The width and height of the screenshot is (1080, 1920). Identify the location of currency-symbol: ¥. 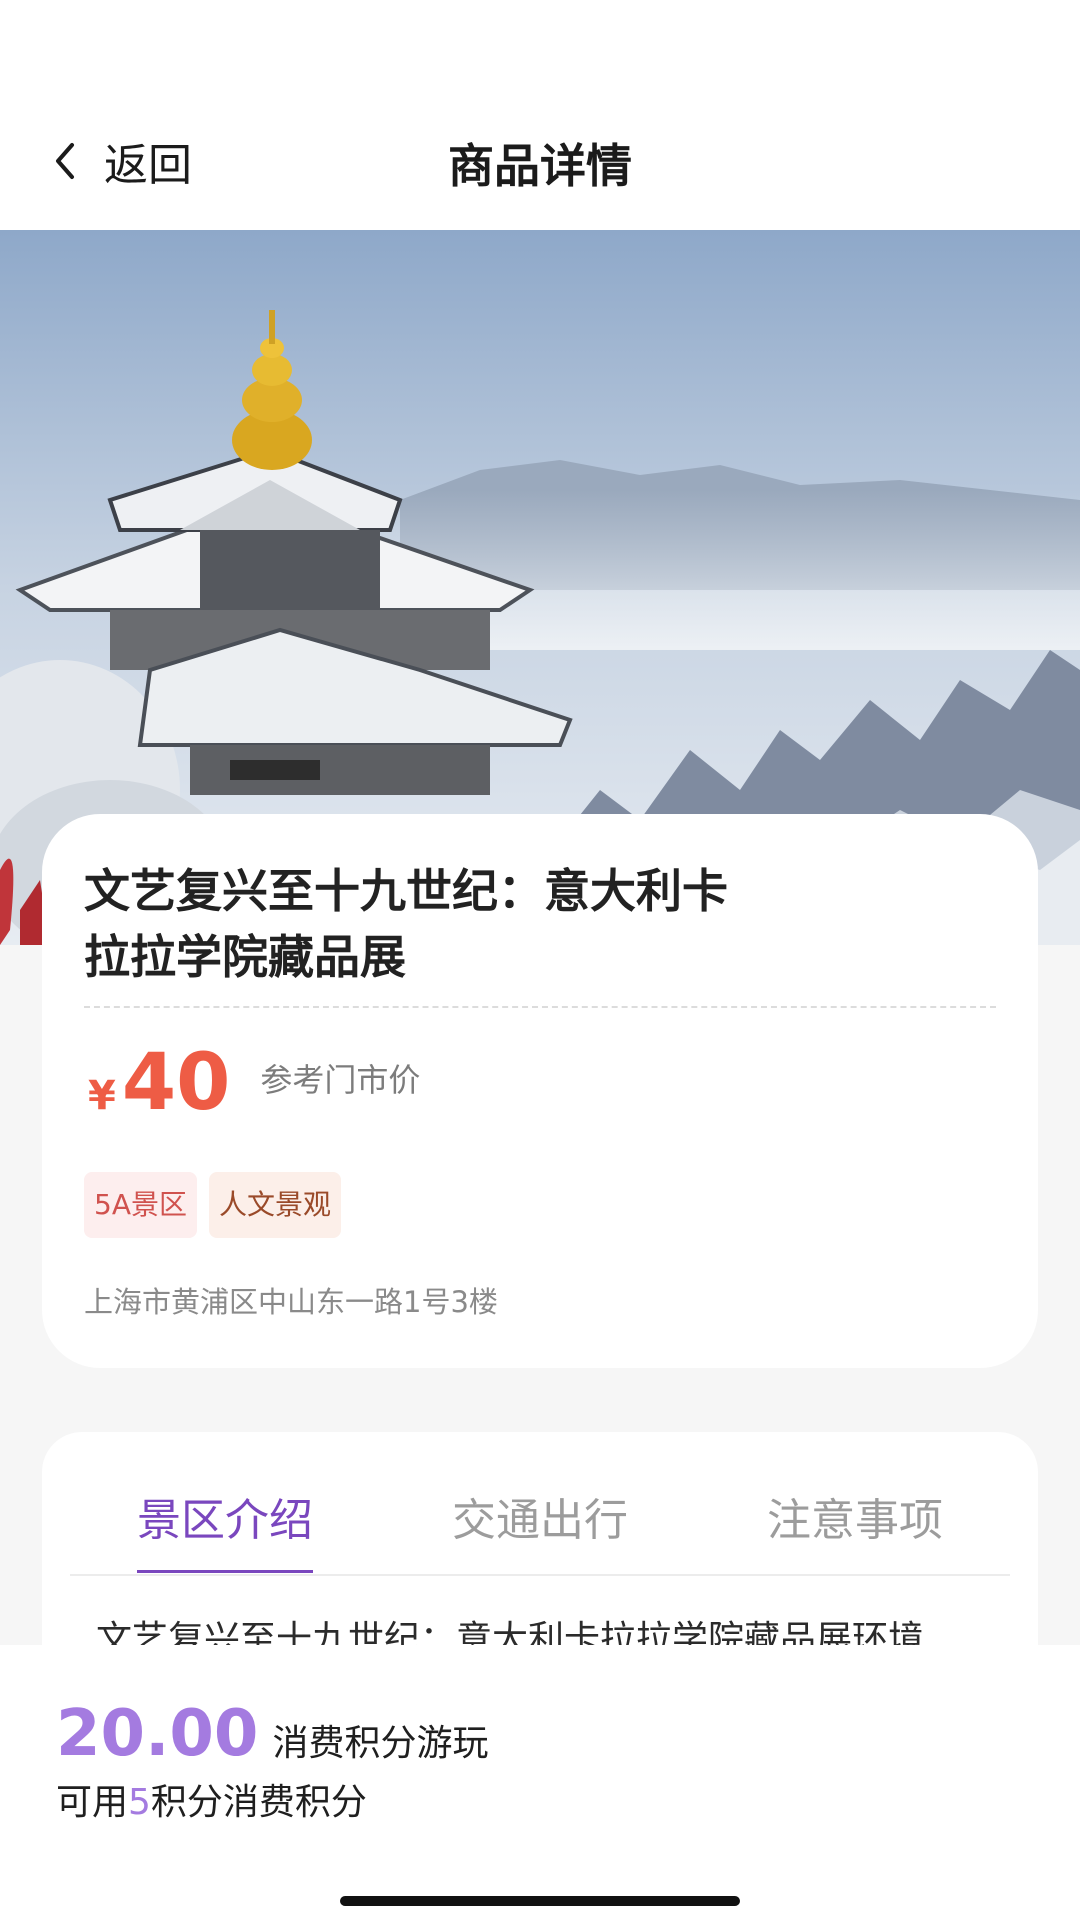
(102, 1096).